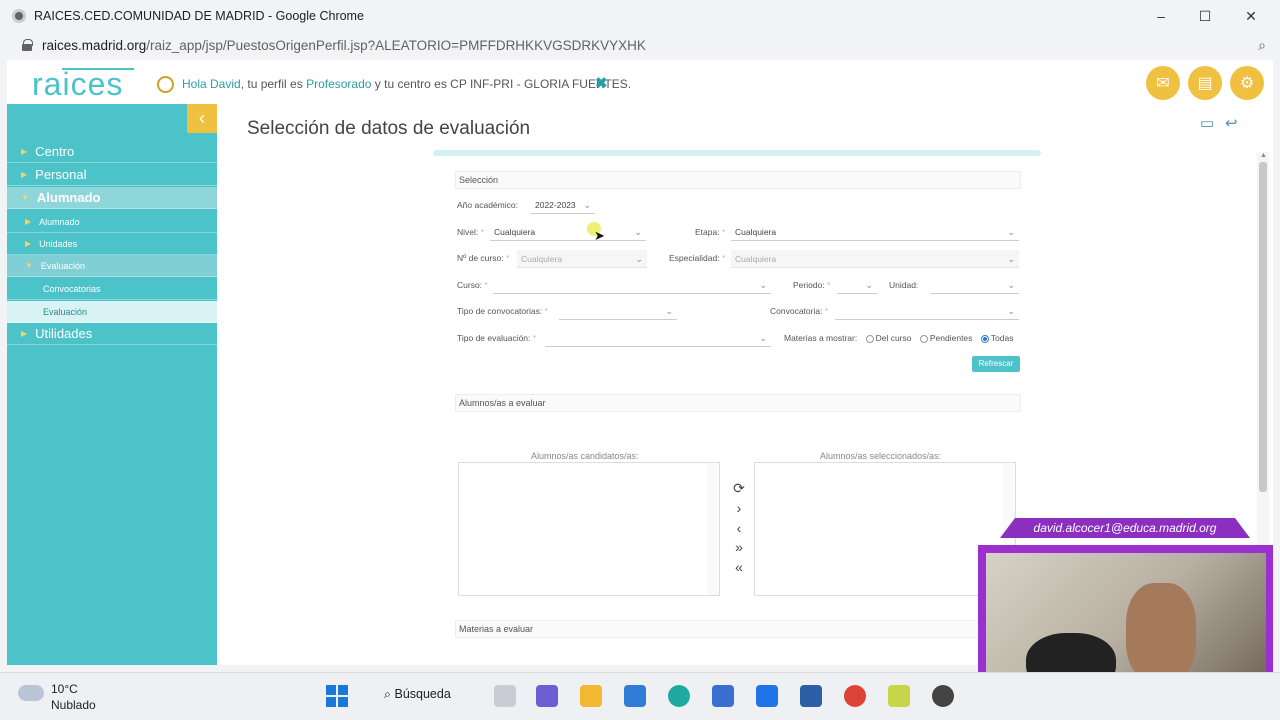 The image size is (1280, 720). What do you see at coordinates (1161, 16) in the screenshot?
I see `minimize-button: –` at bounding box center [1161, 16].